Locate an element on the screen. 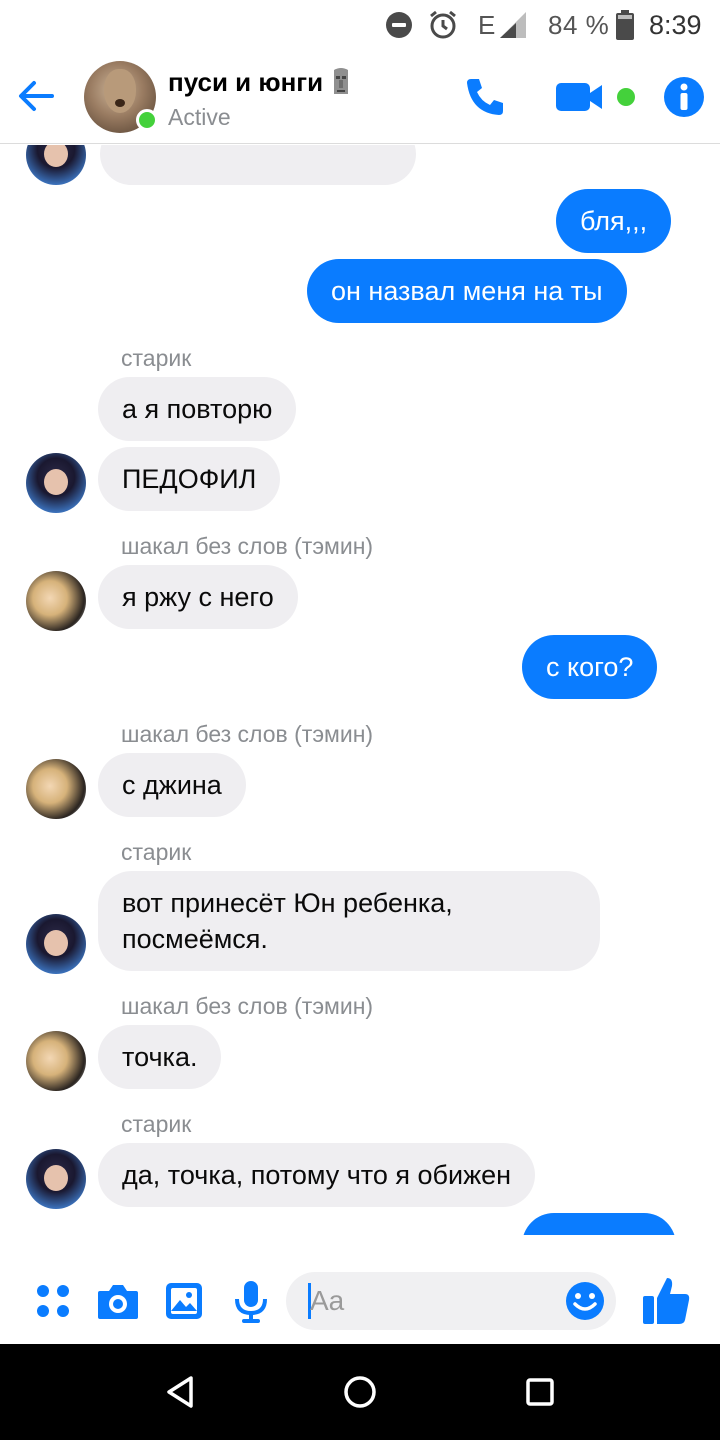  moai-emoji-icon is located at coordinates (341, 81).